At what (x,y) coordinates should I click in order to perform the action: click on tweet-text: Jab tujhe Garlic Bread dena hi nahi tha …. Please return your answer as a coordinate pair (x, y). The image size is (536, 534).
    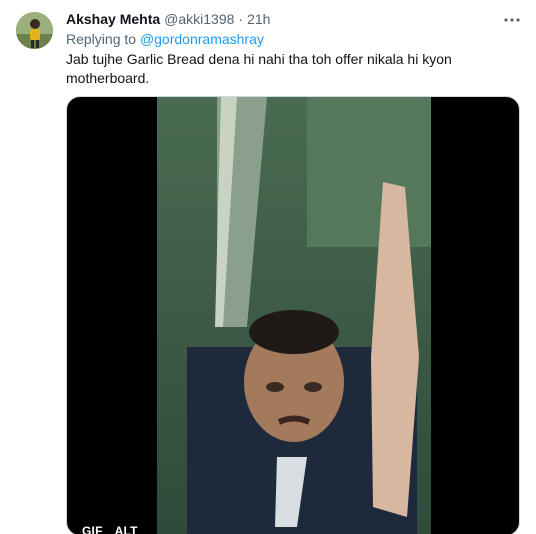
    Looking at the image, I should click on (259, 68).